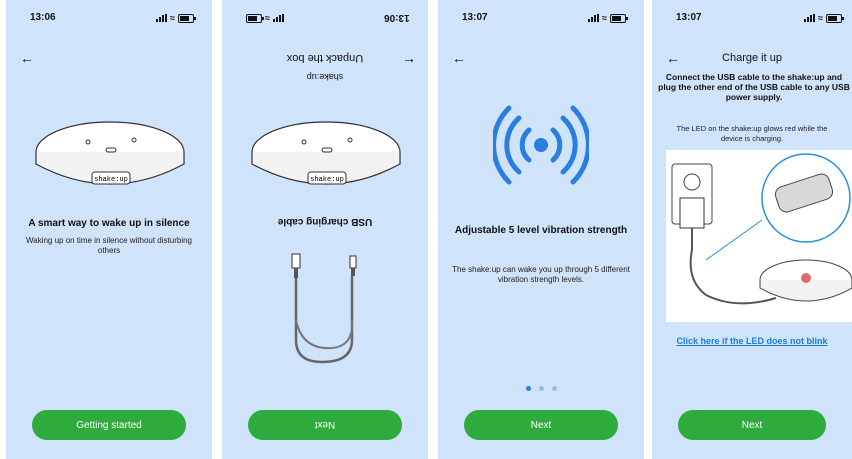 The width and height of the screenshot is (852, 459). I want to click on page-indicator, so click(541, 388).